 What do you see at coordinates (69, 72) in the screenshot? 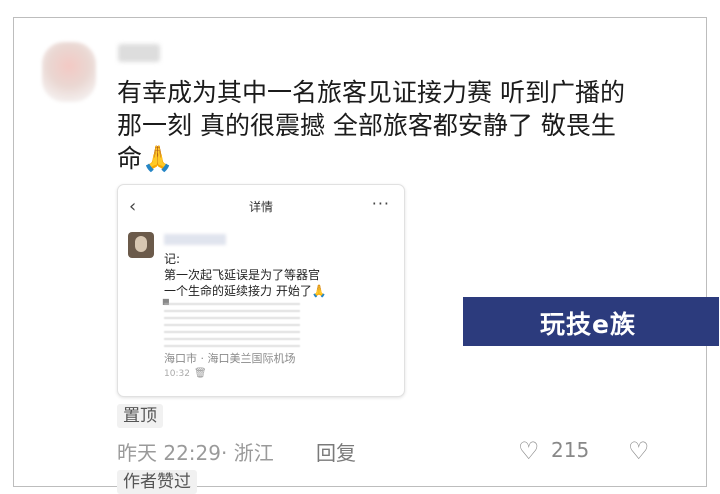
I see `user-avatar` at bounding box center [69, 72].